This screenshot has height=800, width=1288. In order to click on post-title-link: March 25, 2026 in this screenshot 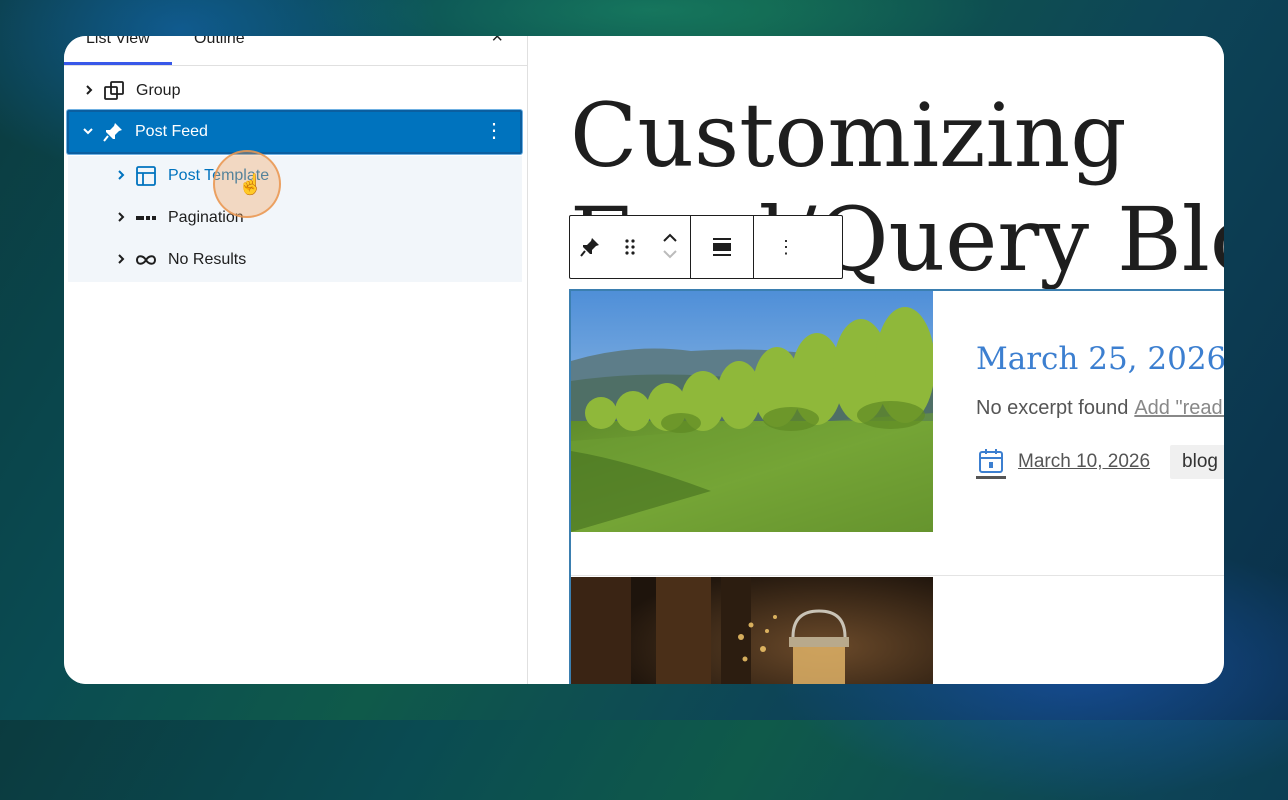, I will do `click(1100, 359)`.